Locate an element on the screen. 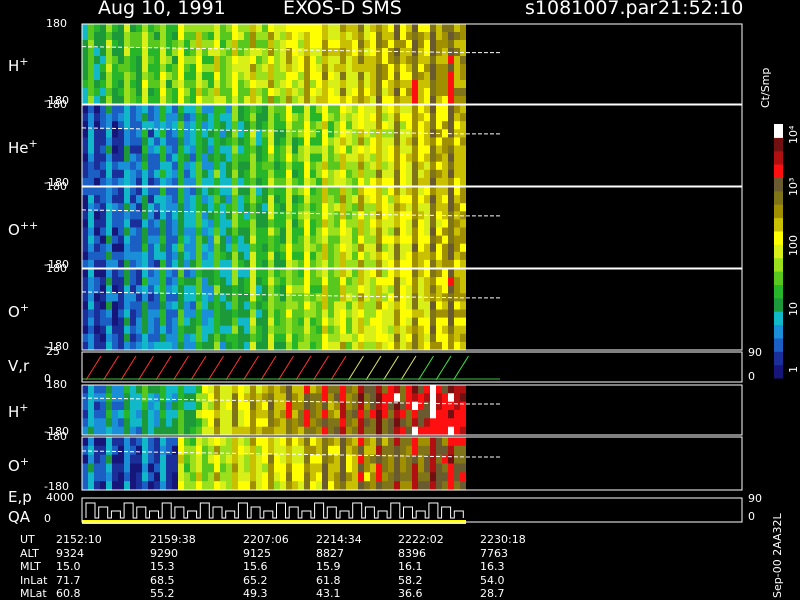 The height and width of the screenshot is (600, 800). right-tick-bottom: 0 is located at coordinates (751, 516).